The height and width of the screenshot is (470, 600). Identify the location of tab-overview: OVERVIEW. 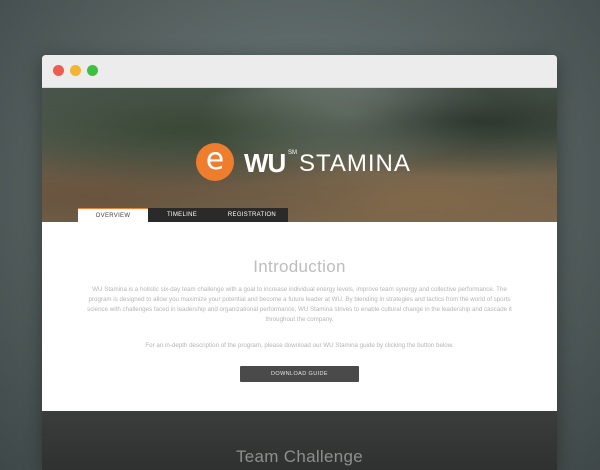
(113, 215).